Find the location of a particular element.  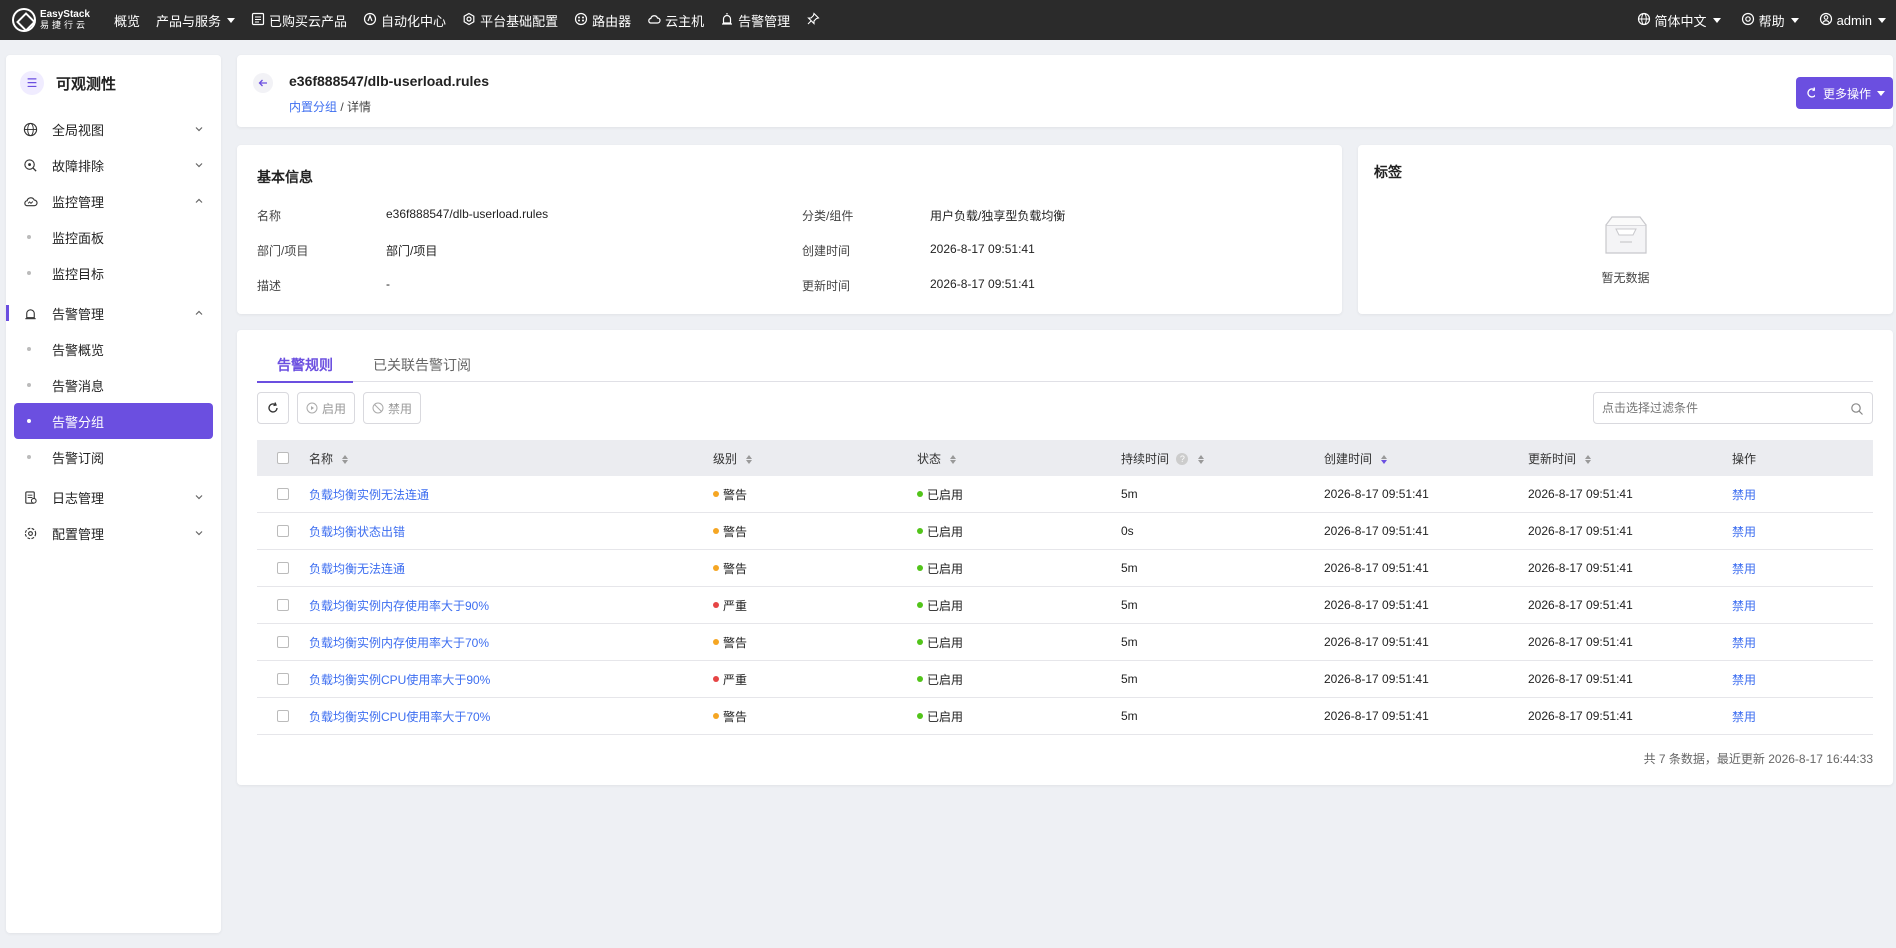

sidebar-item-monitor-management: 监控管理 is located at coordinates (113, 201).